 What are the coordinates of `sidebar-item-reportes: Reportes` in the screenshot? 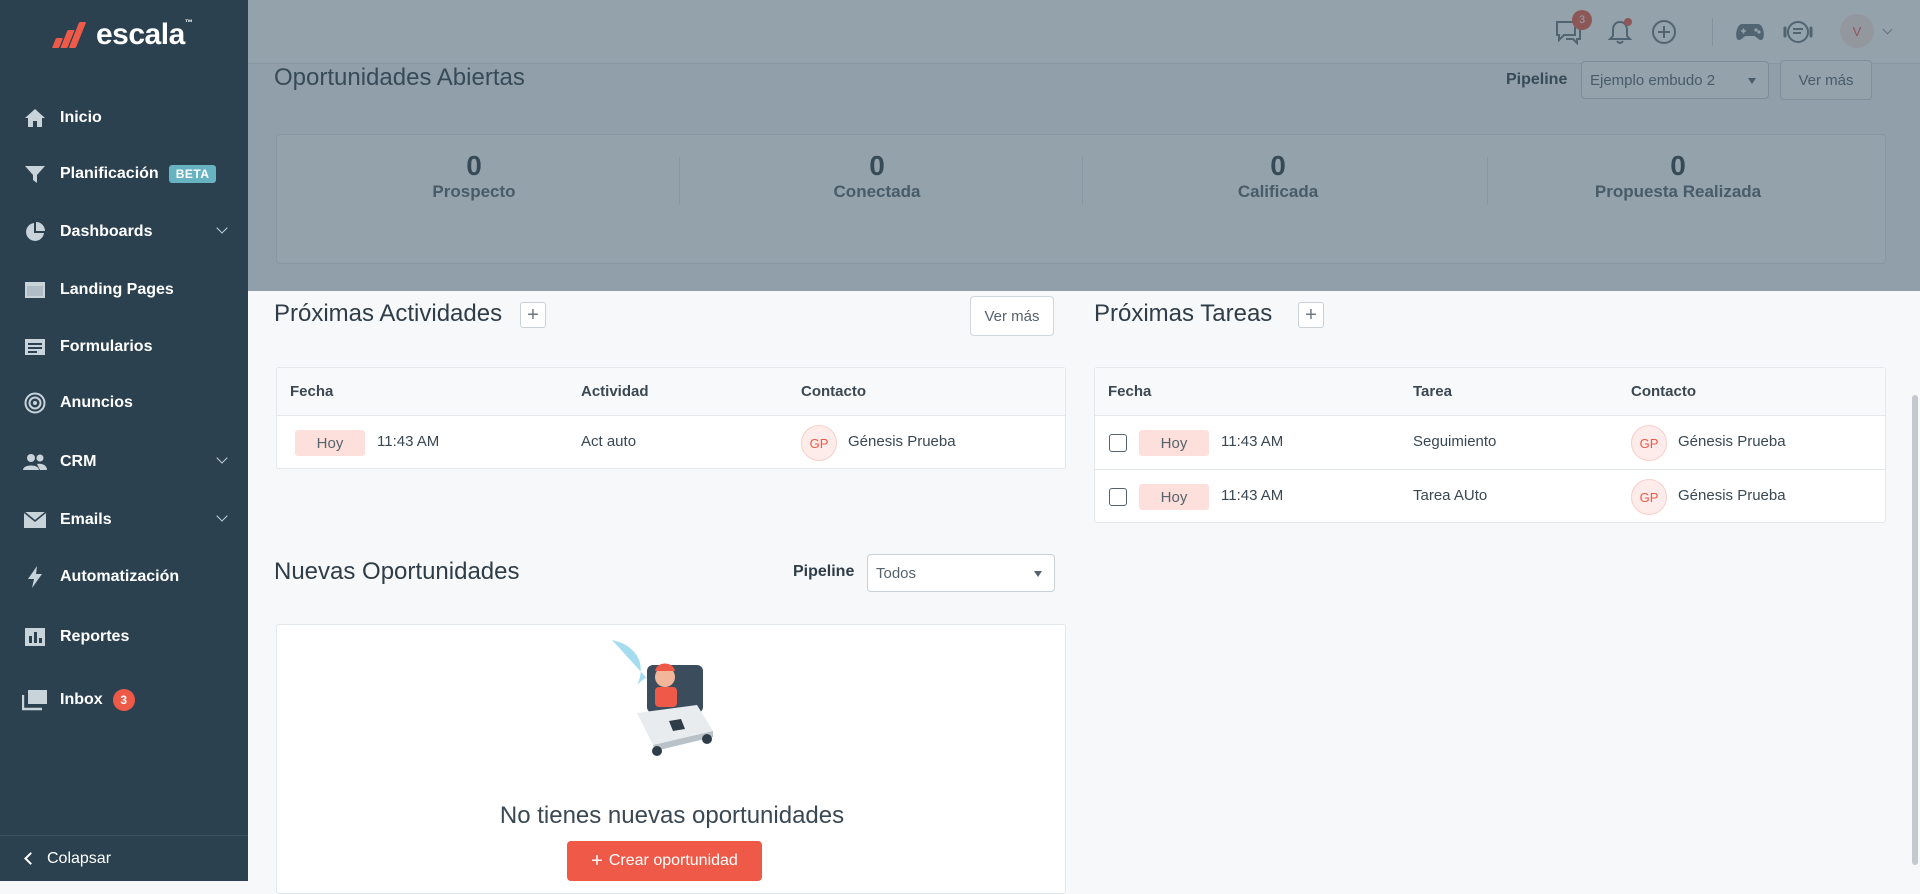 It's located at (124, 637).